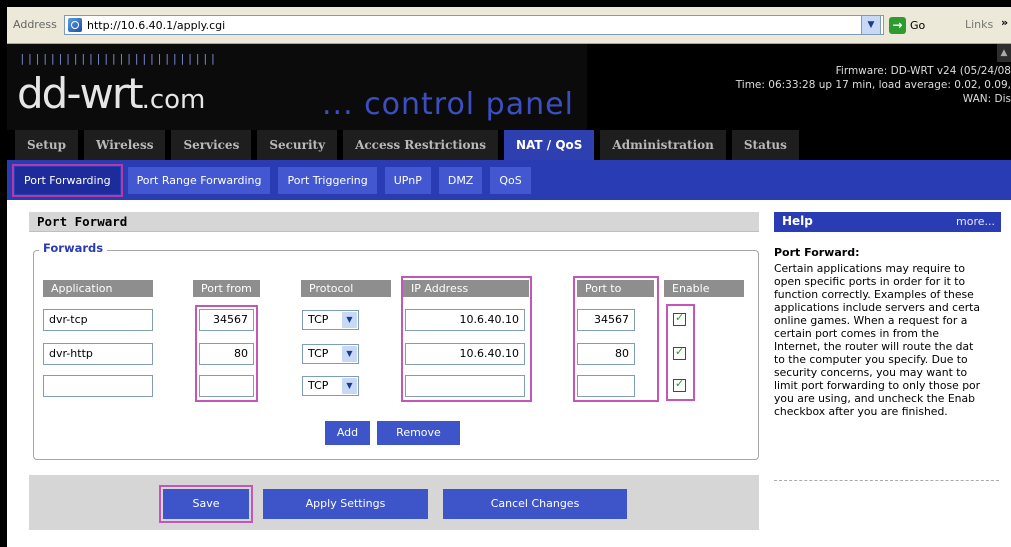 This screenshot has height=547, width=1011. What do you see at coordinates (75, 25) in the screenshot?
I see `page-icon` at bounding box center [75, 25].